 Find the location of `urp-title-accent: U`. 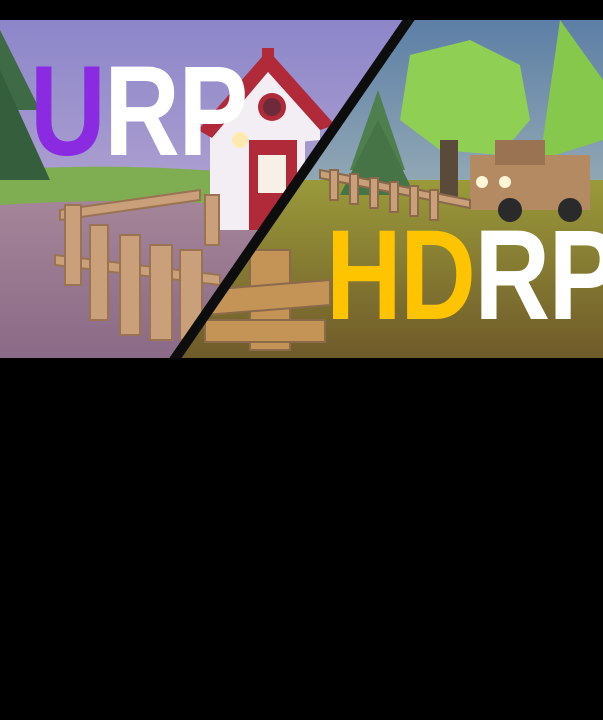

urp-title-accent: U is located at coordinates (68, 111).